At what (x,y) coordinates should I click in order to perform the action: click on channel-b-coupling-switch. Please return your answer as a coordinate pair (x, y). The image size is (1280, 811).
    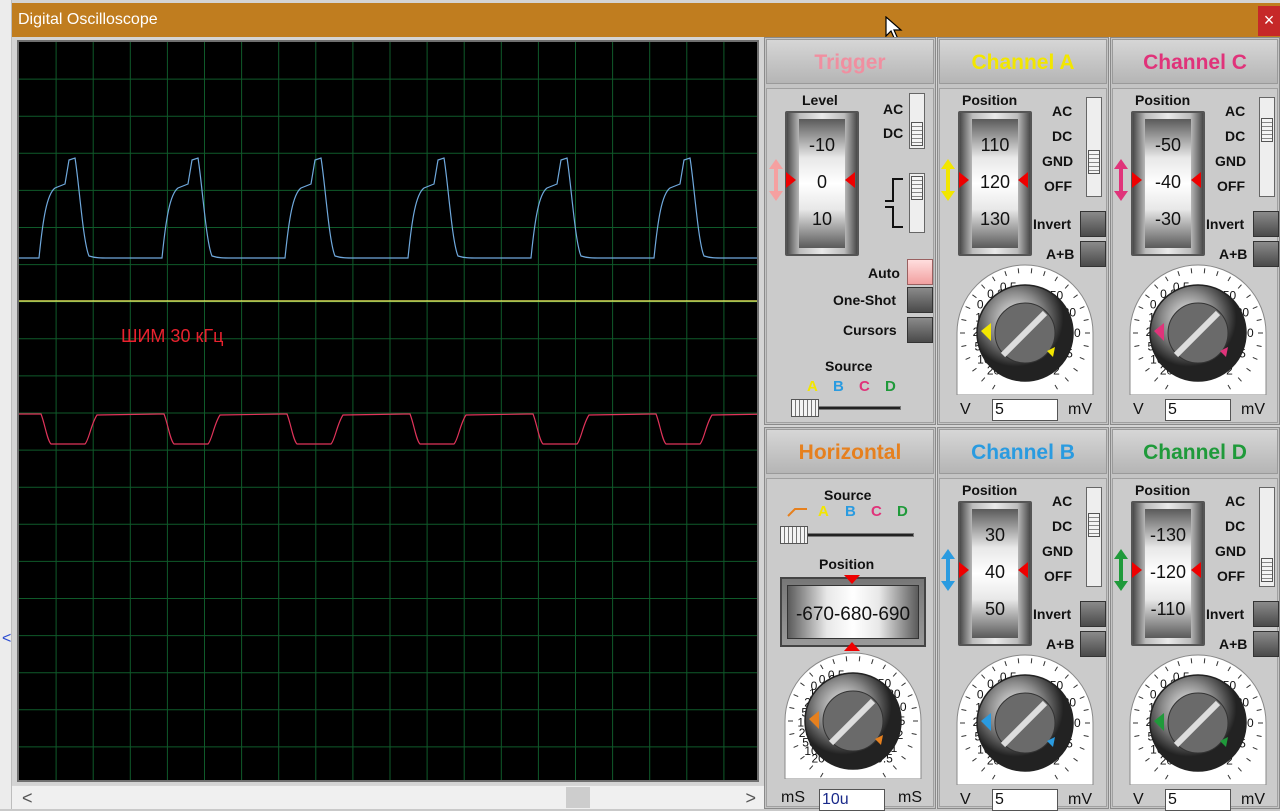
    Looking at the image, I should click on (1094, 537).